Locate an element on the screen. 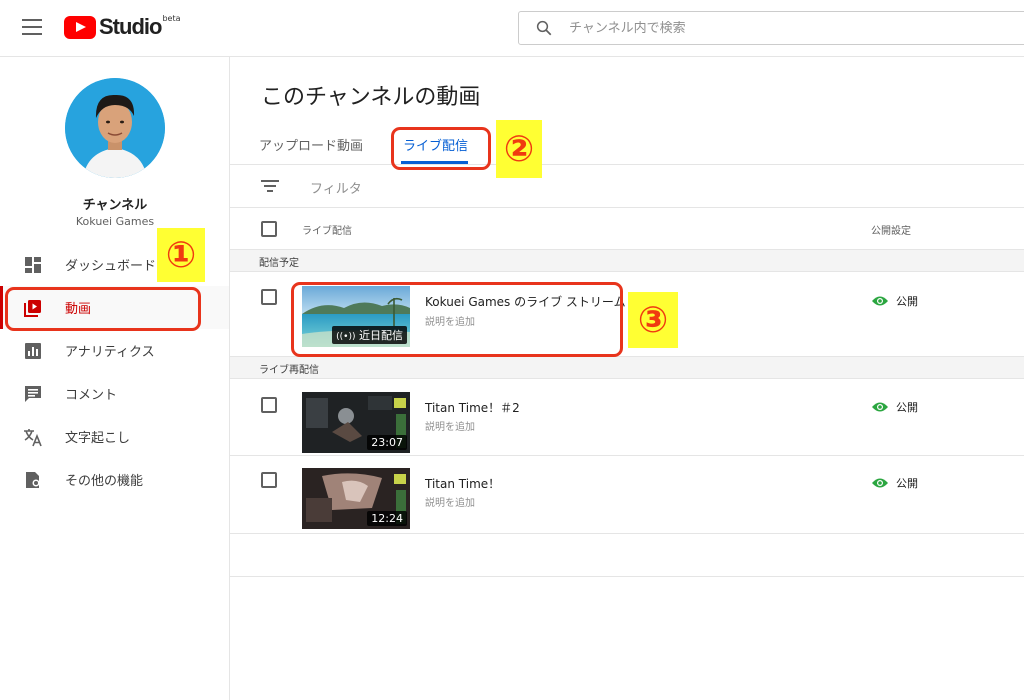  logo-text: Studio is located at coordinates (130, 26).